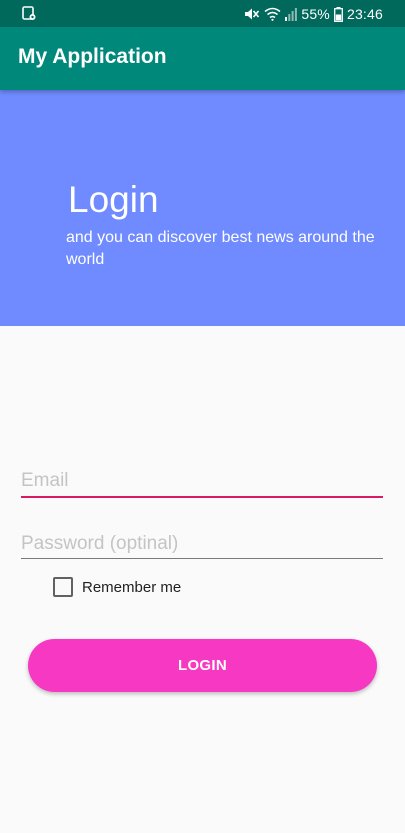  I want to click on password-field, so click(202, 544).